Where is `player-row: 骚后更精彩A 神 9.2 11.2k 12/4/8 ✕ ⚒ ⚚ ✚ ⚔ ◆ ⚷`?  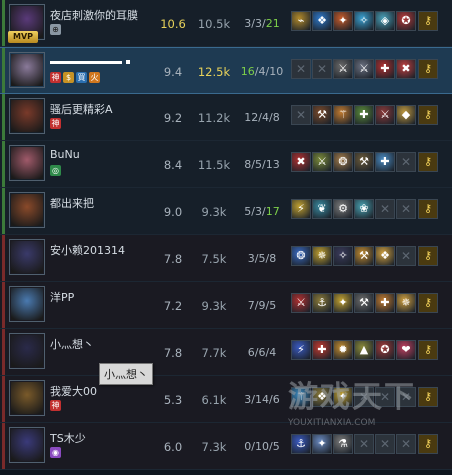 player-row: 骚后更精彩A 神 9.2 11.2k 12/4/8 ✕ ⚒ ⚚ ✚ ⚔ ◆ ⚷ is located at coordinates (226, 117).